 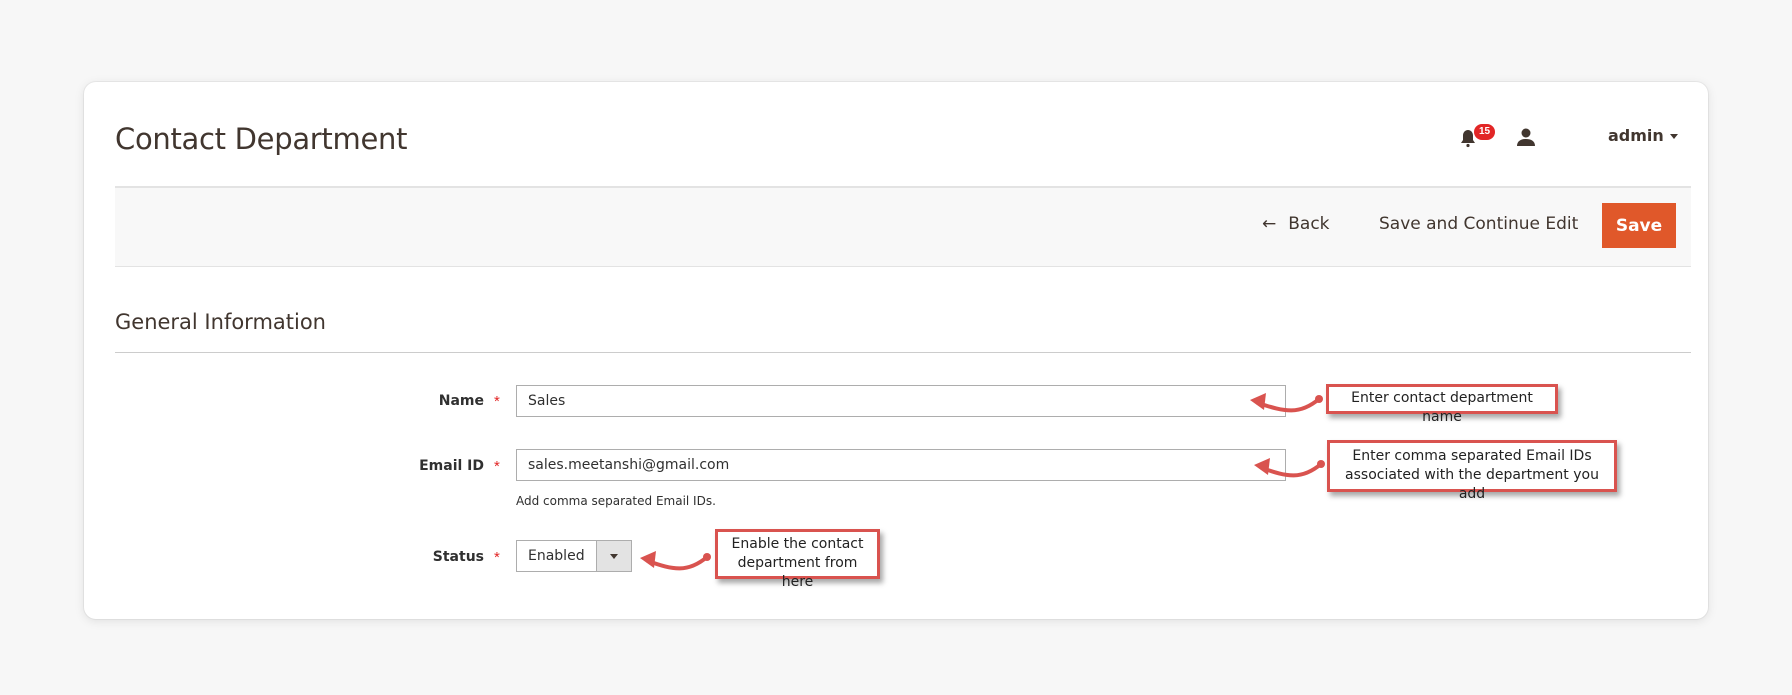 What do you see at coordinates (797, 572) in the screenshot?
I see `annotation-status-line2: department from here` at bounding box center [797, 572].